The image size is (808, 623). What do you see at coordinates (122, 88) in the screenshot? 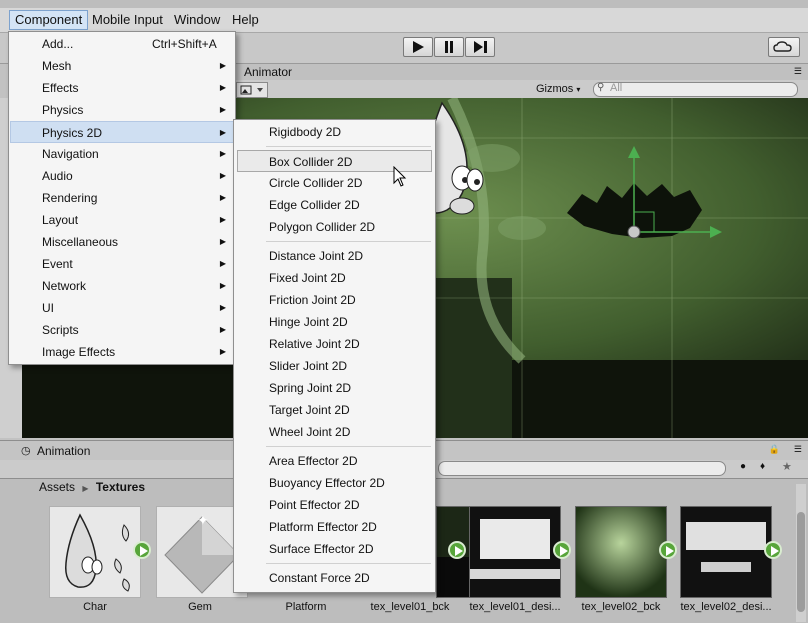
I see `menu-item-effects: Effects ▶` at bounding box center [122, 88].